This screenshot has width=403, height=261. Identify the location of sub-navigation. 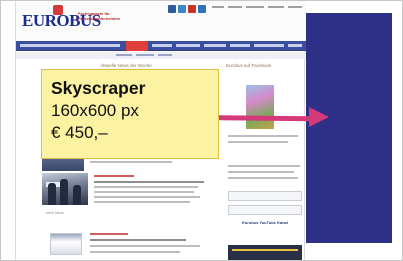
(161, 55).